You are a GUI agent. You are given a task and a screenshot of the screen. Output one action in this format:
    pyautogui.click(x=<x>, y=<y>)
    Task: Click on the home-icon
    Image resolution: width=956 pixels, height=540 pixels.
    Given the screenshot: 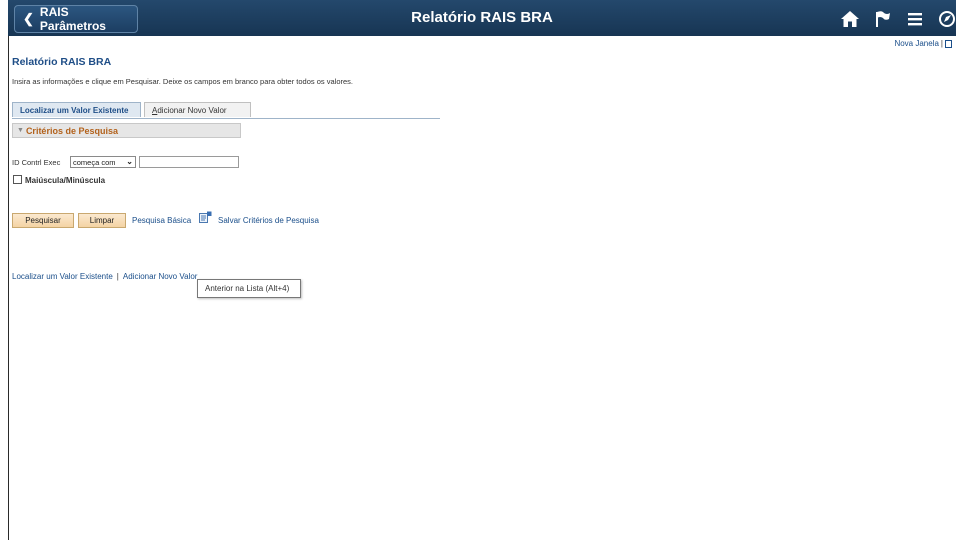 What is the action you would take?
    pyautogui.click(x=851, y=19)
    